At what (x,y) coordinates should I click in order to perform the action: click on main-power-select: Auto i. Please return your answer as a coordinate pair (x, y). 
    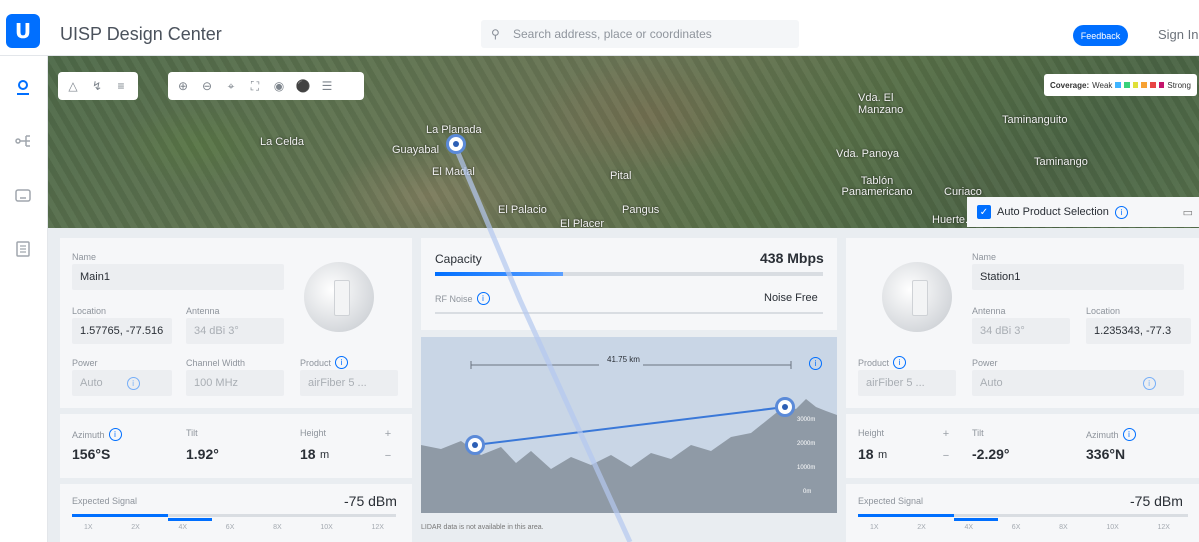
    Looking at the image, I should click on (122, 383).